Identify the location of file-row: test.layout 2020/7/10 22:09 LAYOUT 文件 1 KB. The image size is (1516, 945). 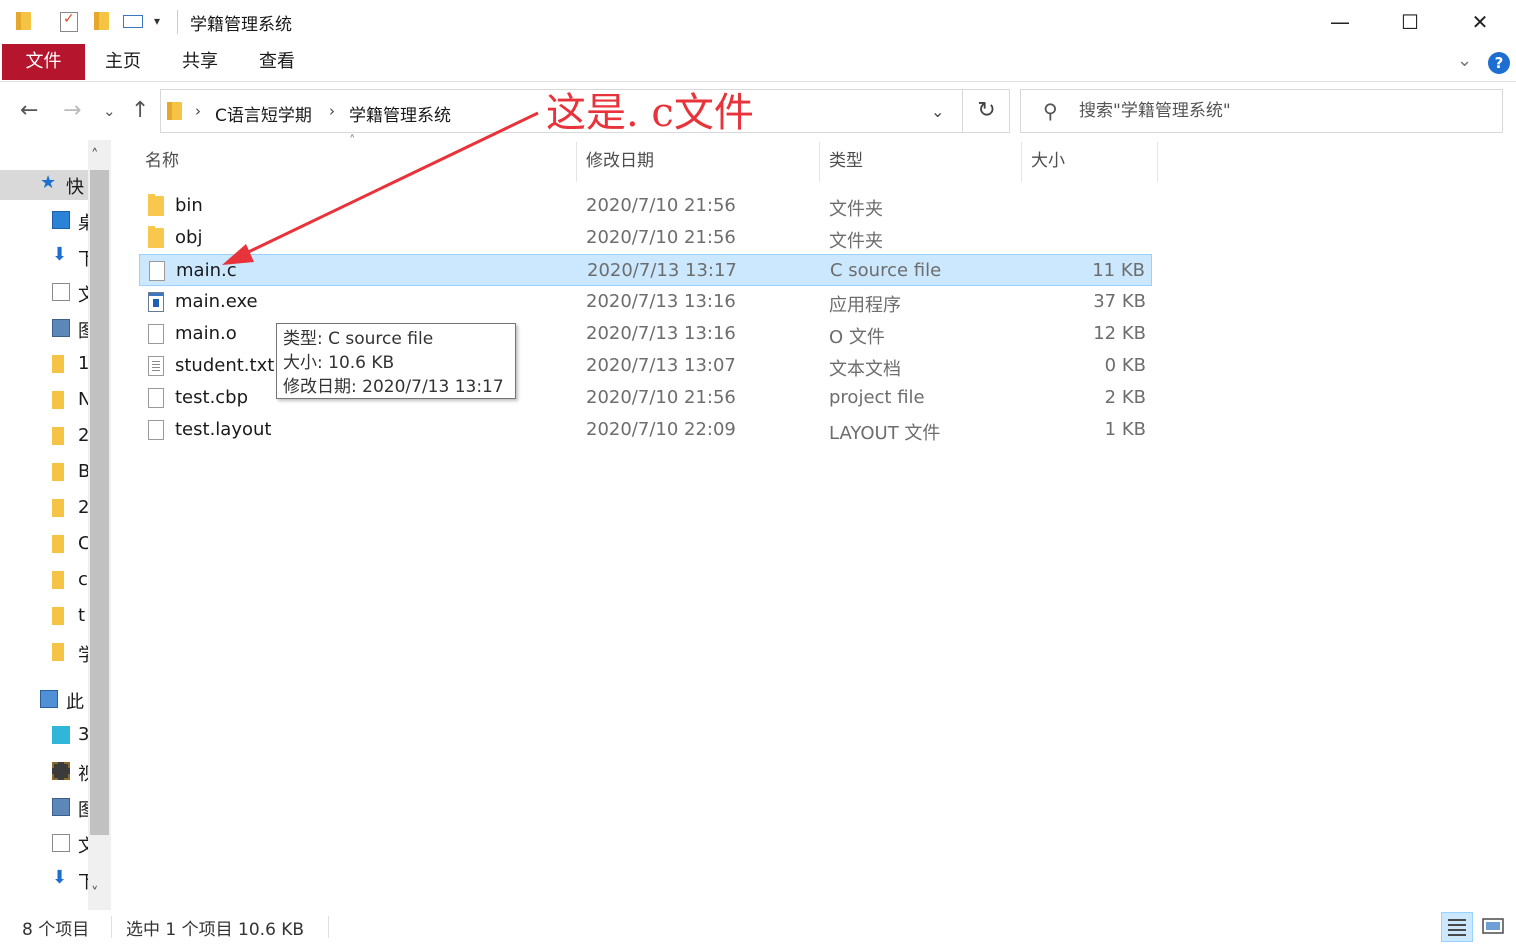
(645, 430).